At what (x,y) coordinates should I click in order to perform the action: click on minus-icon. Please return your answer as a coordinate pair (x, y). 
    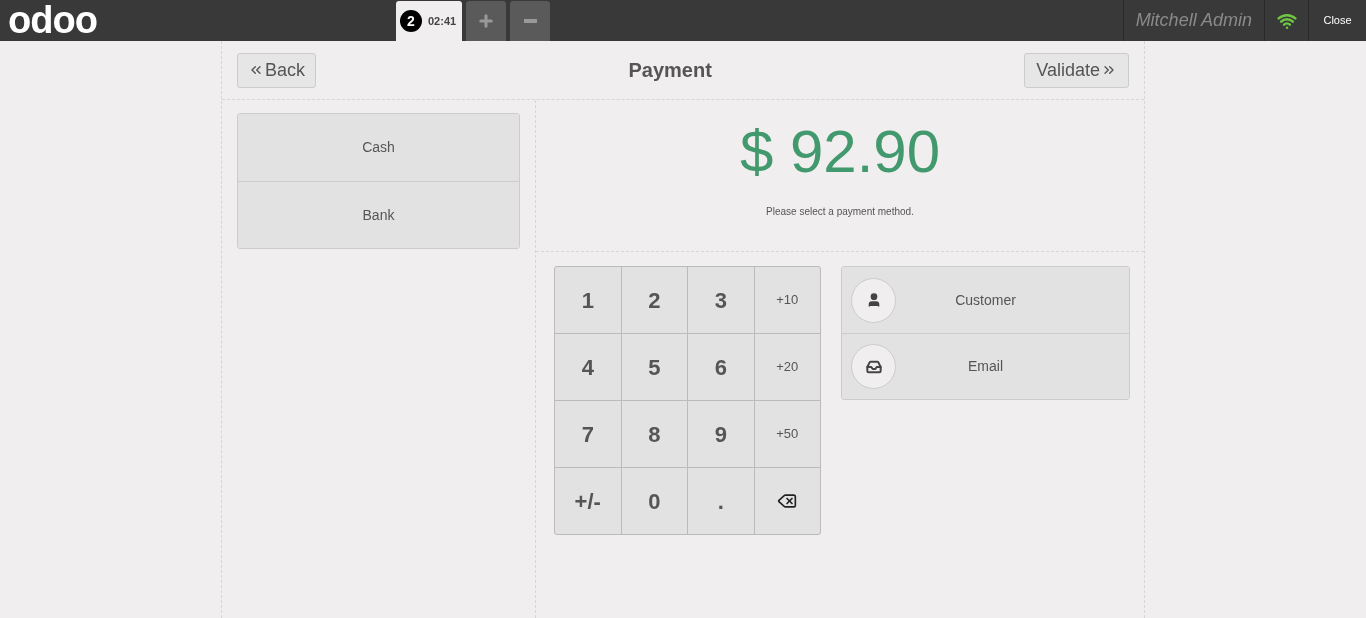
    Looking at the image, I should click on (530, 21).